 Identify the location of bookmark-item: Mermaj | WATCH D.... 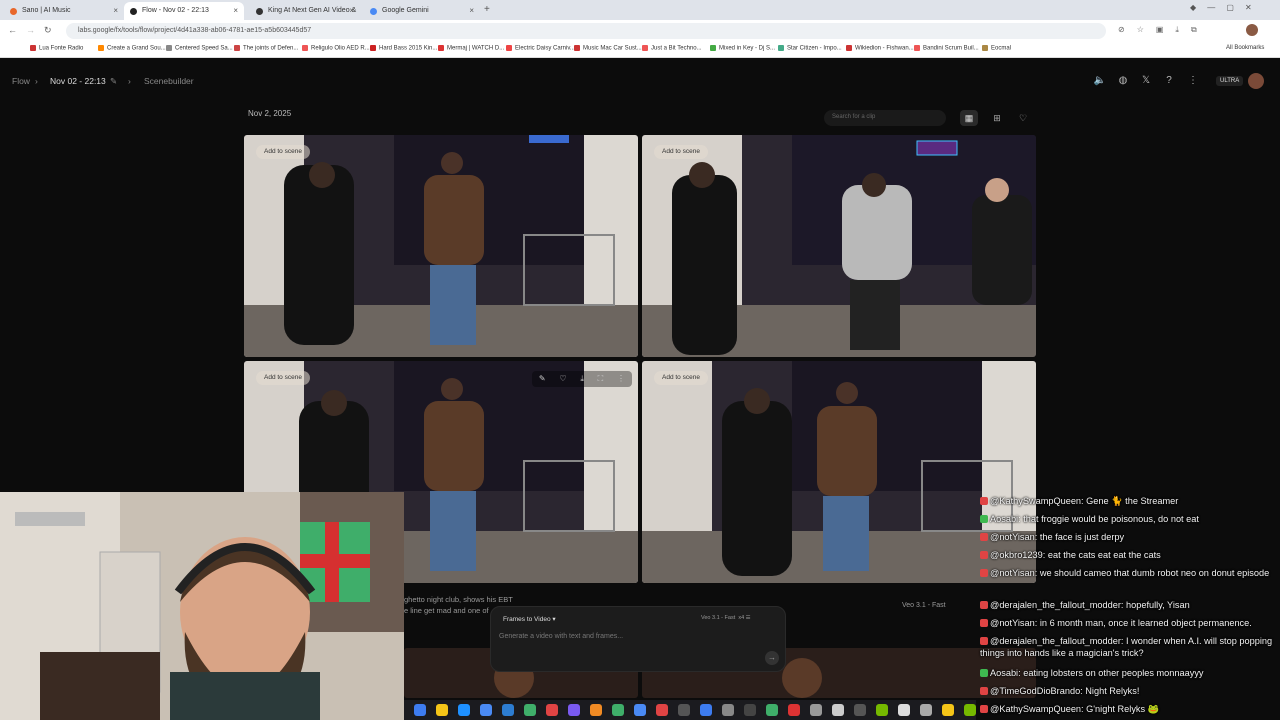
(471, 48).